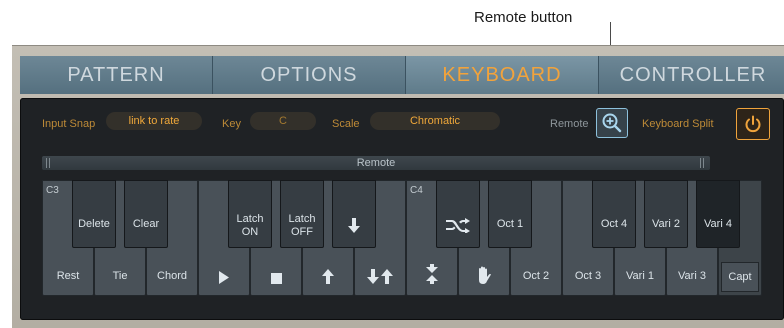 This screenshot has width=784, height=328. What do you see at coordinates (231, 124) in the screenshot?
I see `key-label: Key` at bounding box center [231, 124].